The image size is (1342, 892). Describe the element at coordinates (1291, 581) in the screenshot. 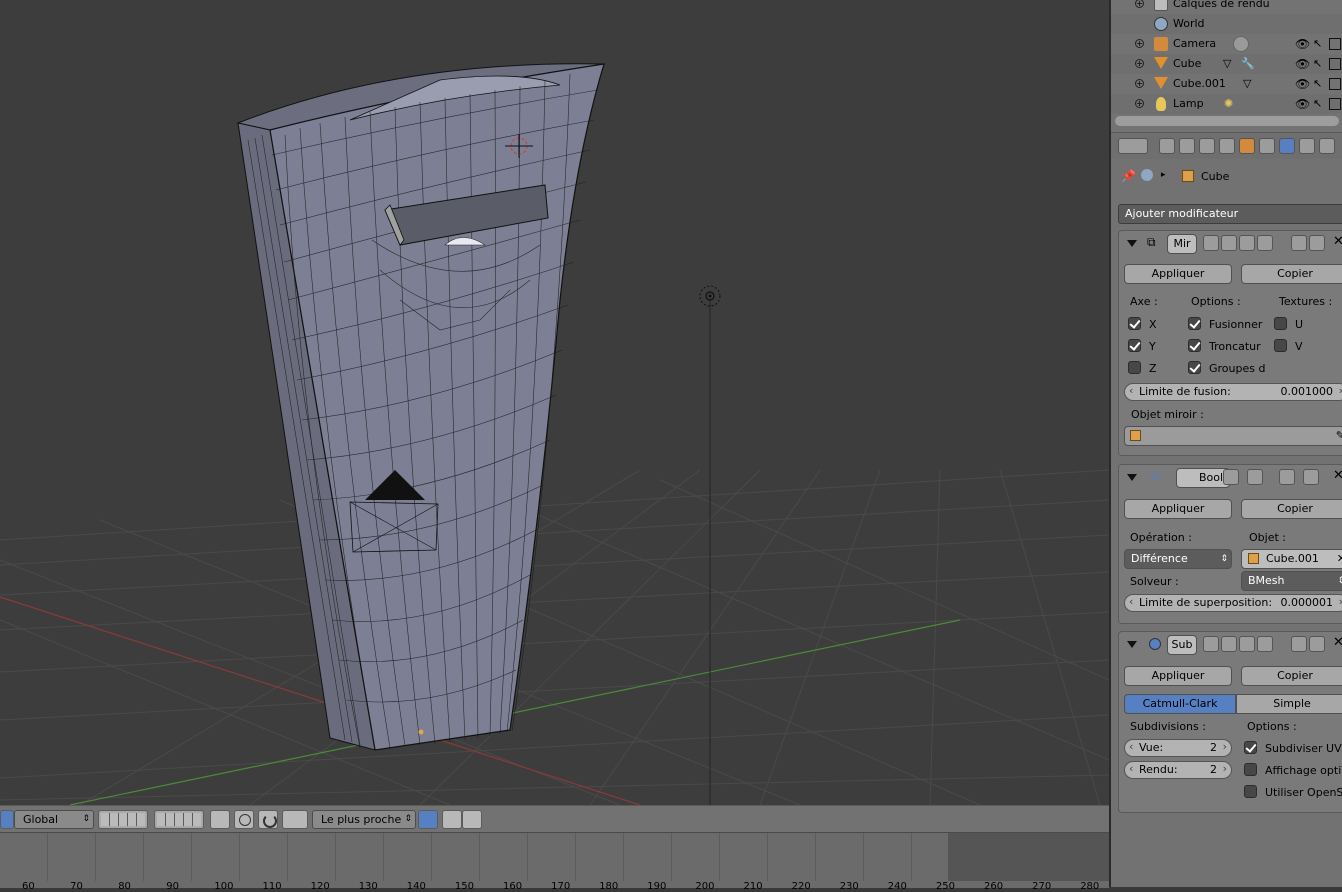

I see `solver-select: BMesh ⇕` at that location.